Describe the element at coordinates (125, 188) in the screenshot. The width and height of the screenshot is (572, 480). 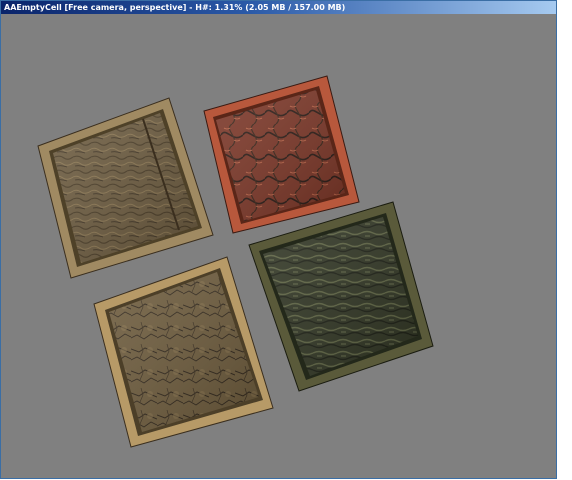
I see `light-wood-tile` at that location.